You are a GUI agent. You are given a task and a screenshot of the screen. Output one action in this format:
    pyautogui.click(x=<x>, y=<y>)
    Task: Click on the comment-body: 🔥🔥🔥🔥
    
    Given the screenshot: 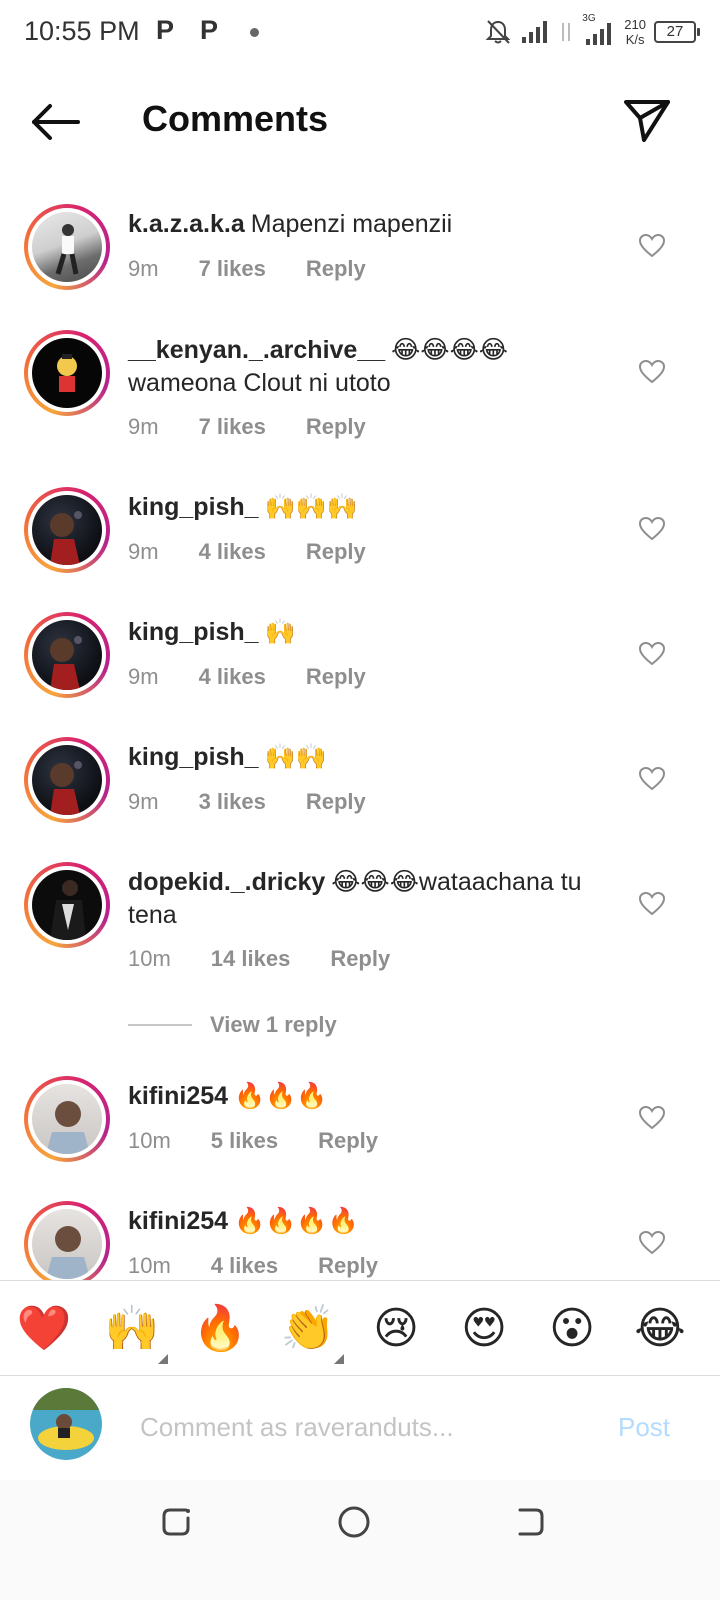 What is the action you would take?
    pyautogui.click(x=296, y=1221)
    